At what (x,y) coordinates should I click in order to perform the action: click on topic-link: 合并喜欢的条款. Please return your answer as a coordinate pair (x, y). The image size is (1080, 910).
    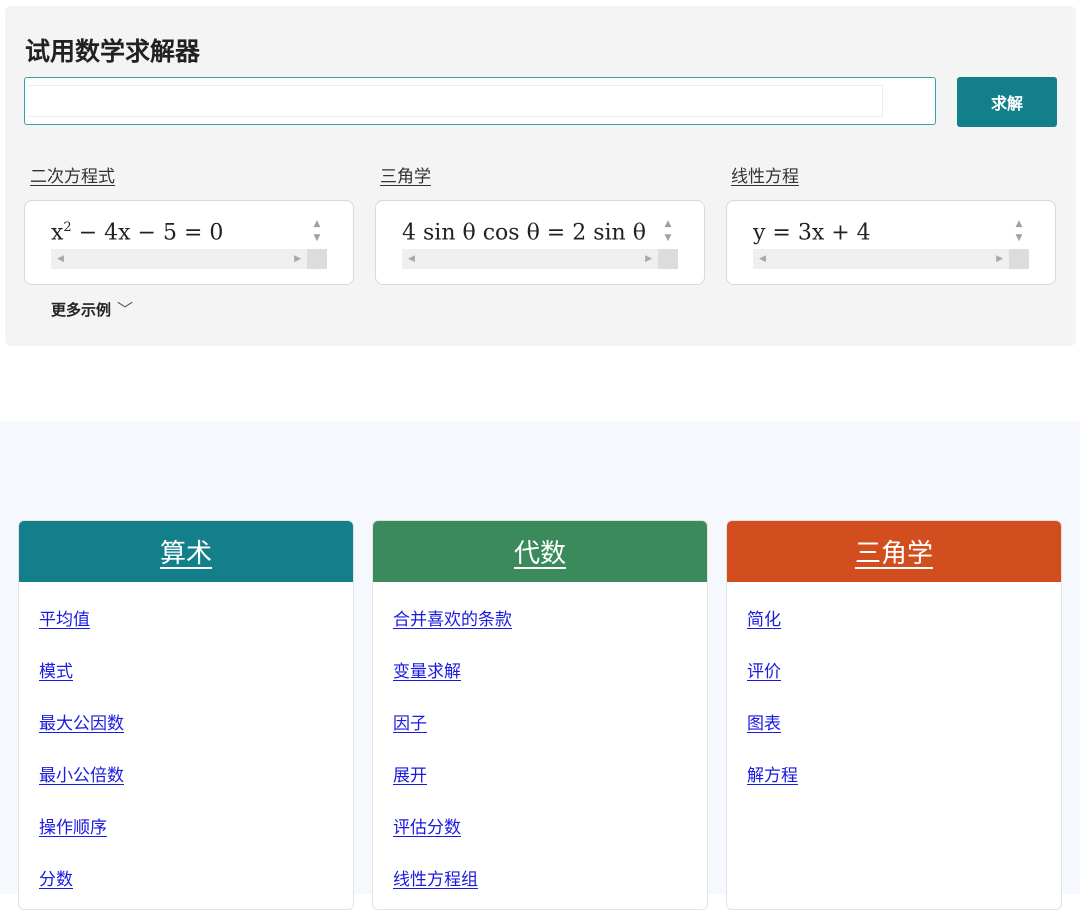
    Looking at the image, I should click on (452, 617).